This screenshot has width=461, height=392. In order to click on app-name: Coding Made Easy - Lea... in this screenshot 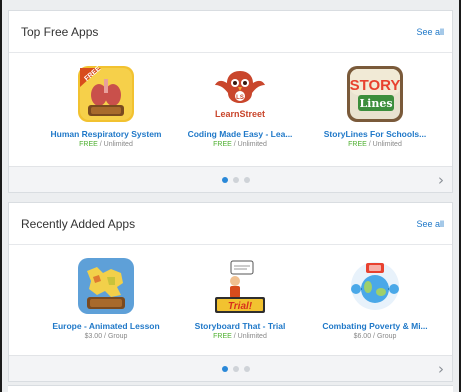, I will do `click(240, 134)`.